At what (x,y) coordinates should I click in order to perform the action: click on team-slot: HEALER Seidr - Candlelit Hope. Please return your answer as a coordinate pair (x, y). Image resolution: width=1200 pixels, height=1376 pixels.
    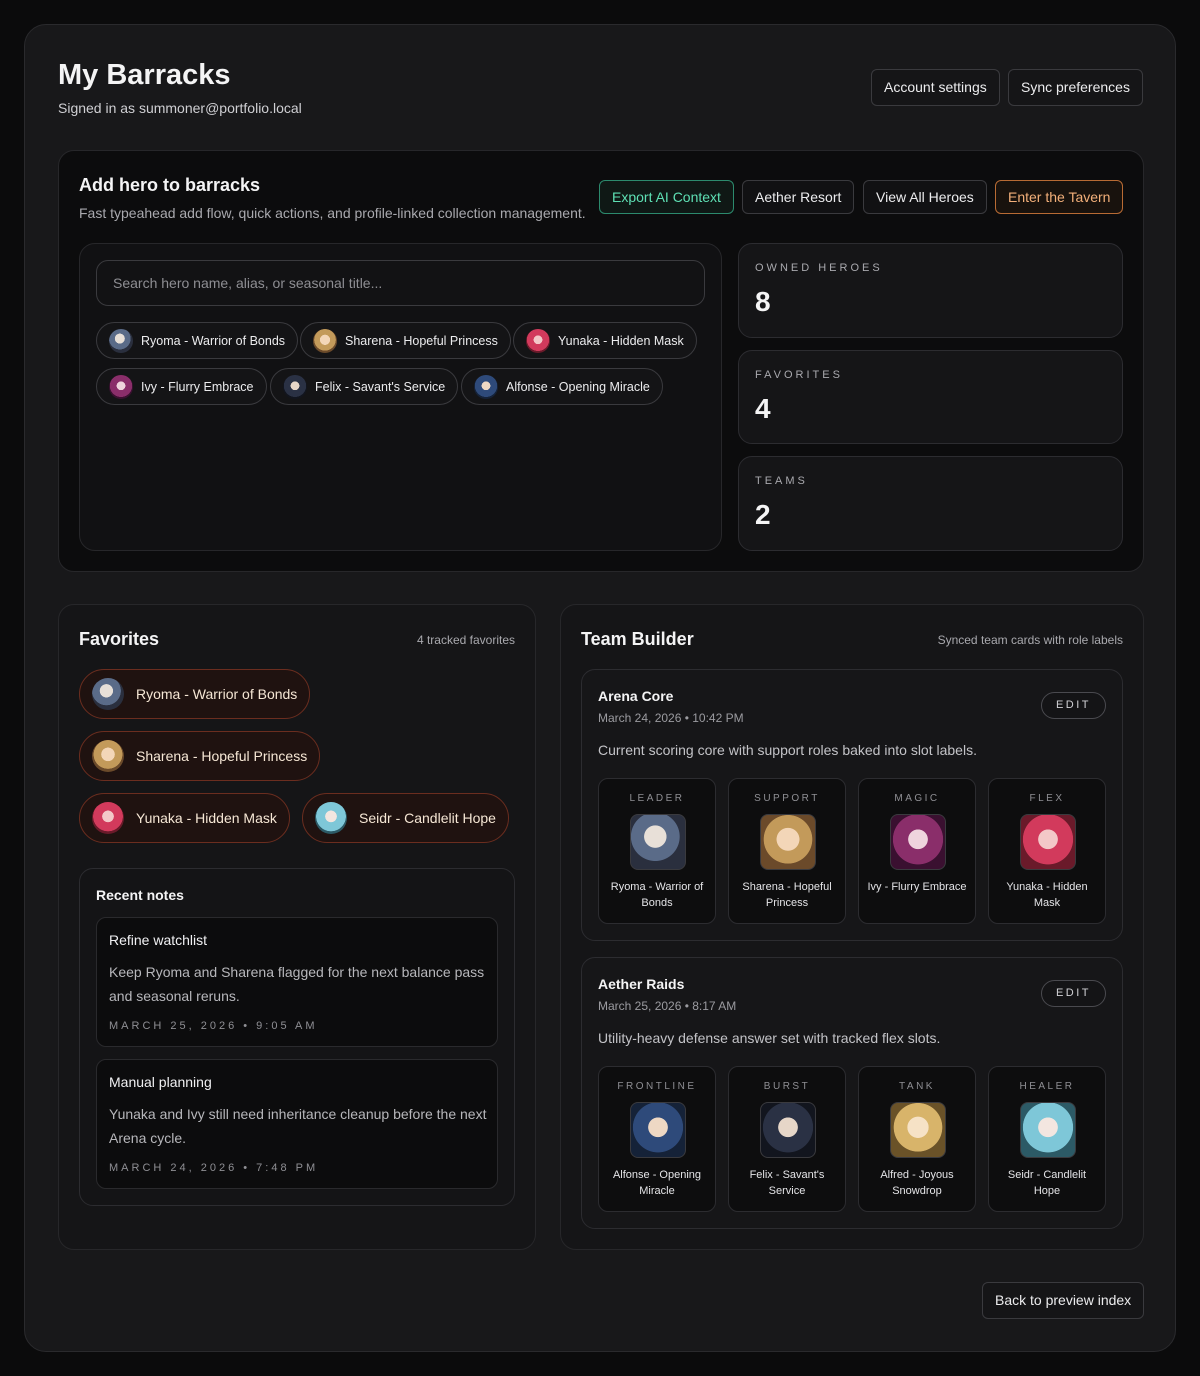
    Looking at the image, I should click on (1047, 1139).